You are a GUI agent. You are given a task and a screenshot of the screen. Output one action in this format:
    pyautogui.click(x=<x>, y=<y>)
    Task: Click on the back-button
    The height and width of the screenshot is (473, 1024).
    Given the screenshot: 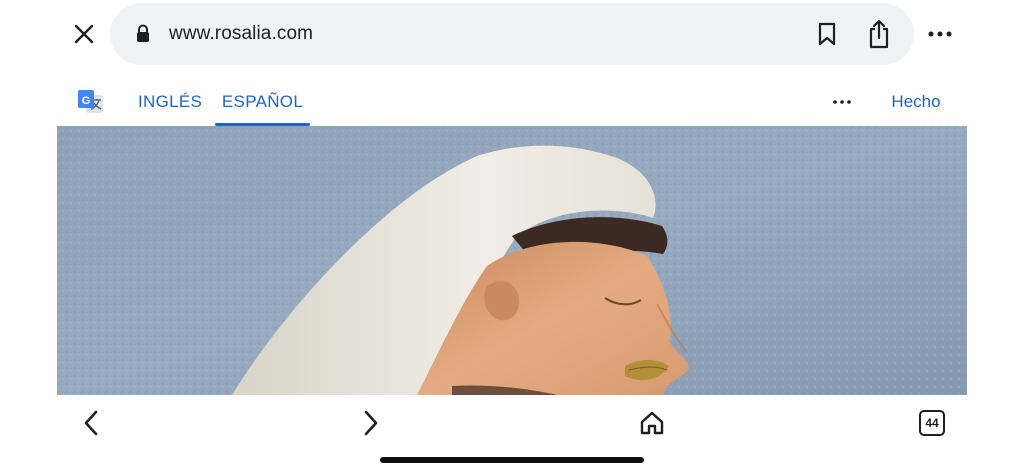 What is the action you would take?
    pyautogui.click(x=91, y=423)
    